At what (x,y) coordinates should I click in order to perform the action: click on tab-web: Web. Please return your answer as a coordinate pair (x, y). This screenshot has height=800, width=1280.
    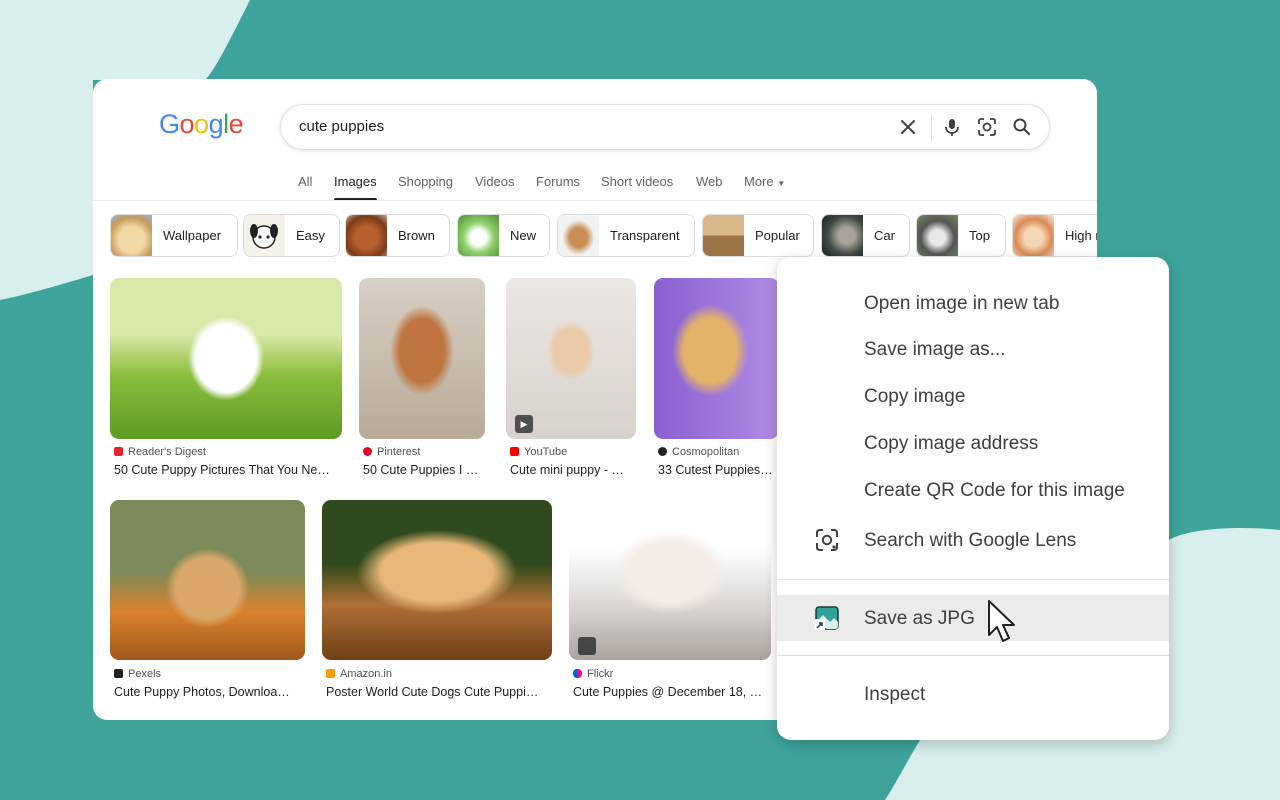
    Looking at the image, I should click on (709, 181).